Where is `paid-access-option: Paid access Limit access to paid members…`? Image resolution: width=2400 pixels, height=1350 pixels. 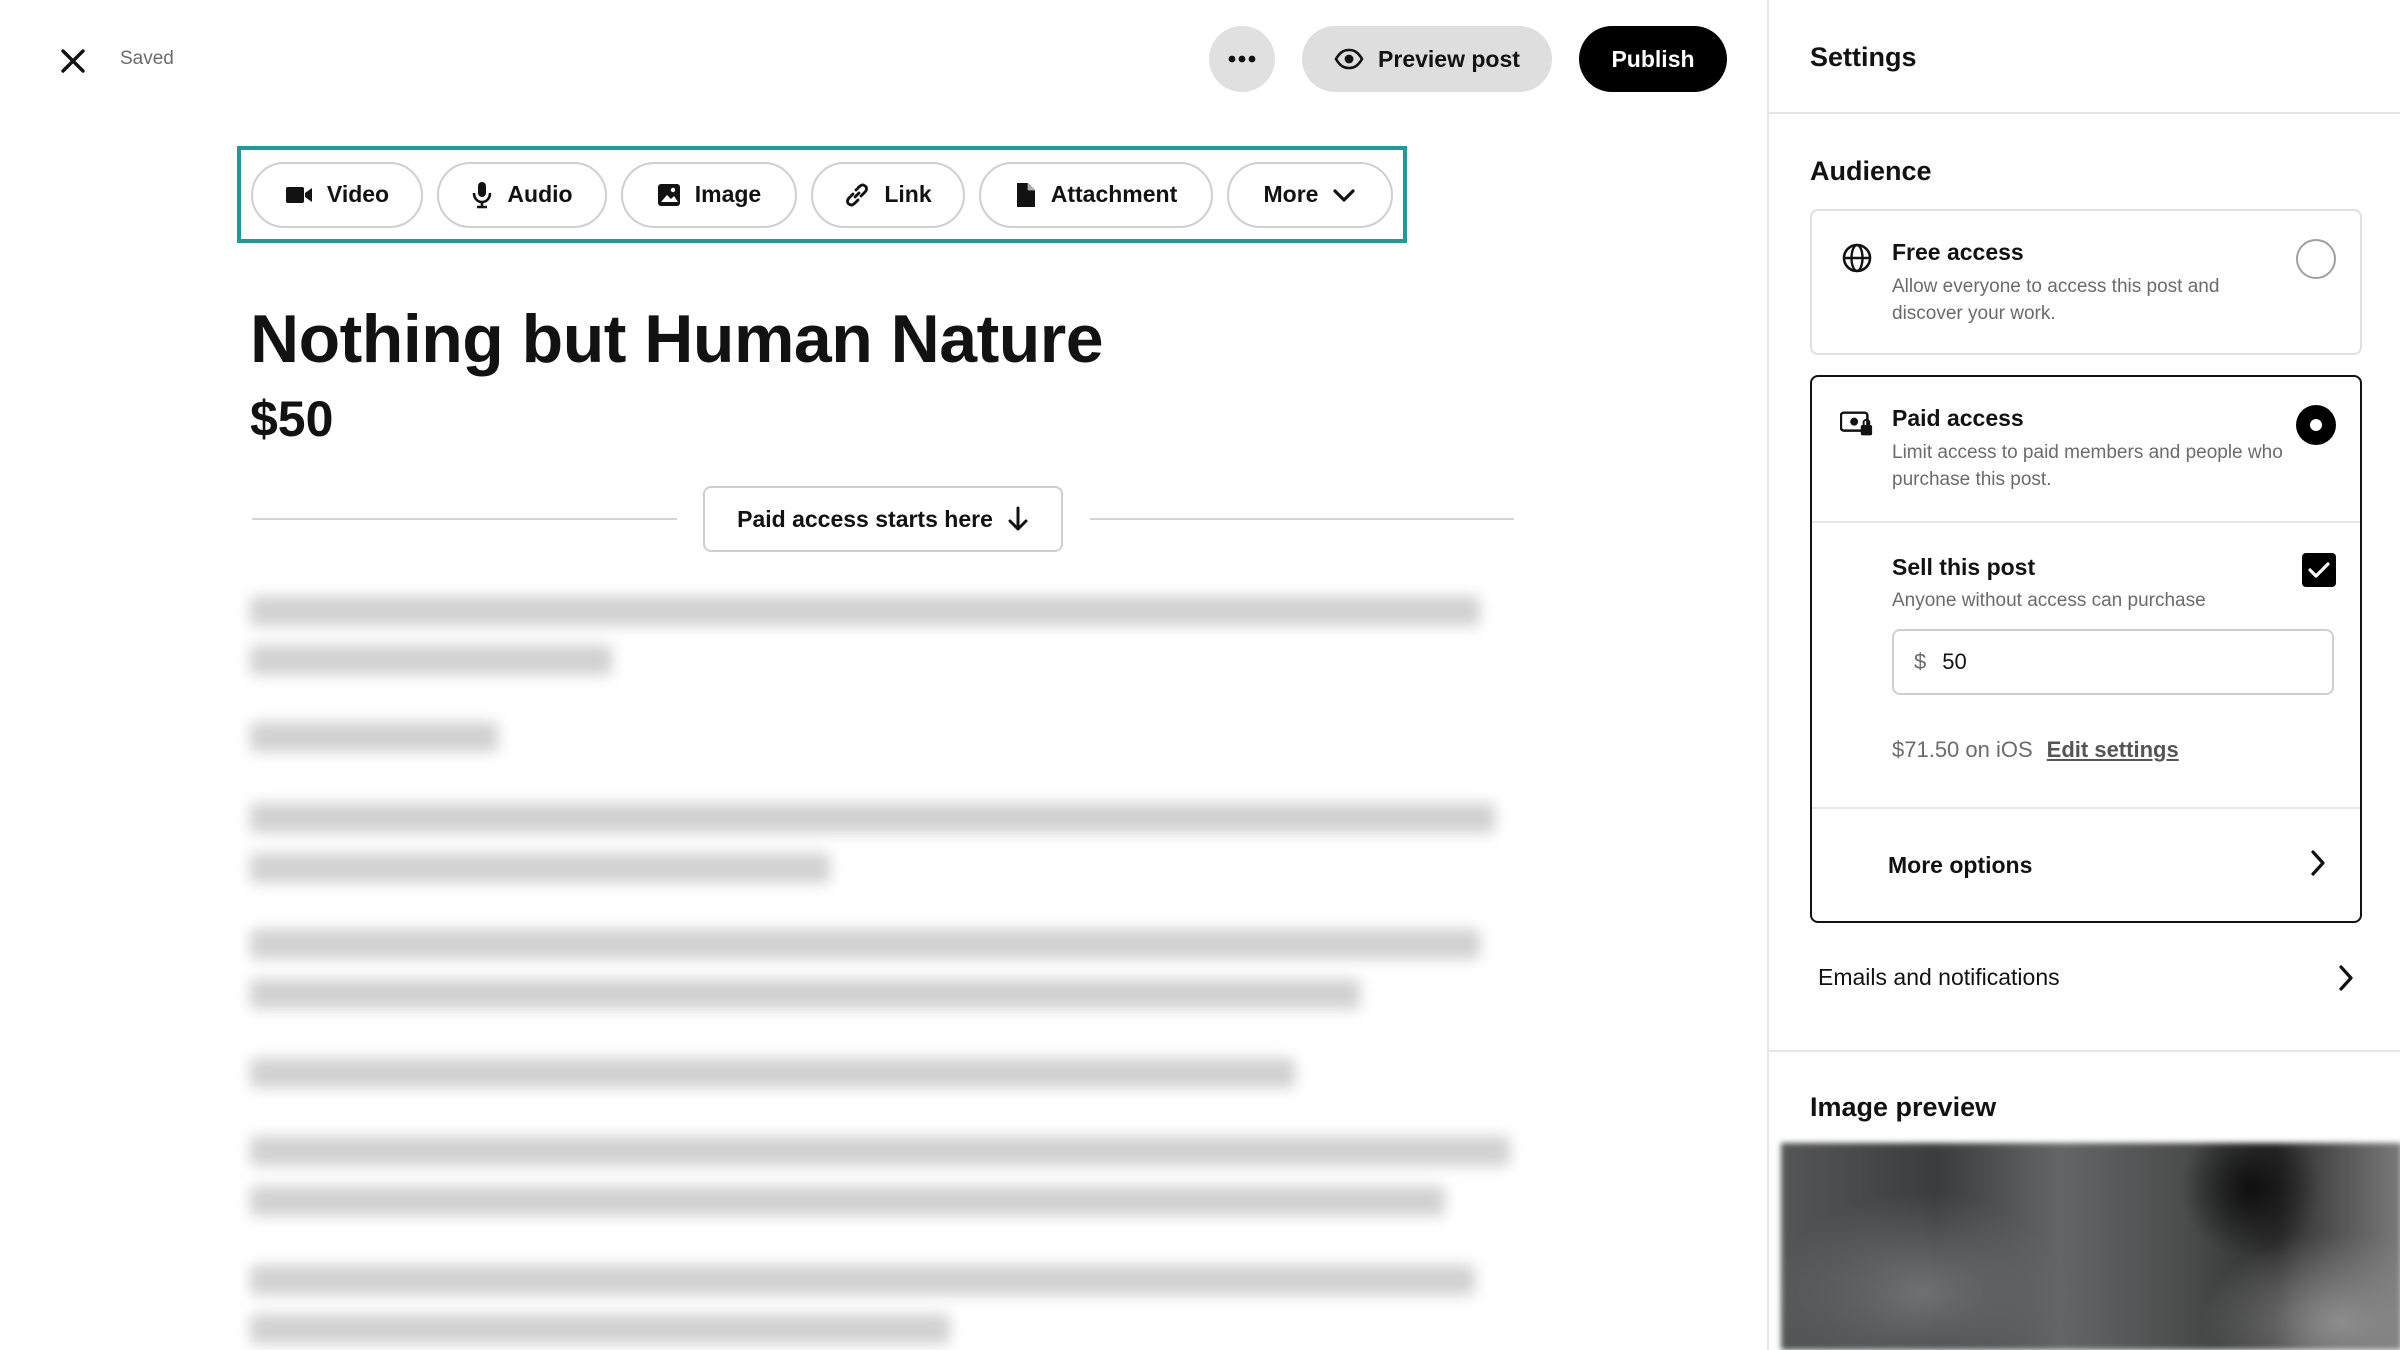 paid-access-option: Paid access Limit access to paid members… is located at coordinates (2086, 649).